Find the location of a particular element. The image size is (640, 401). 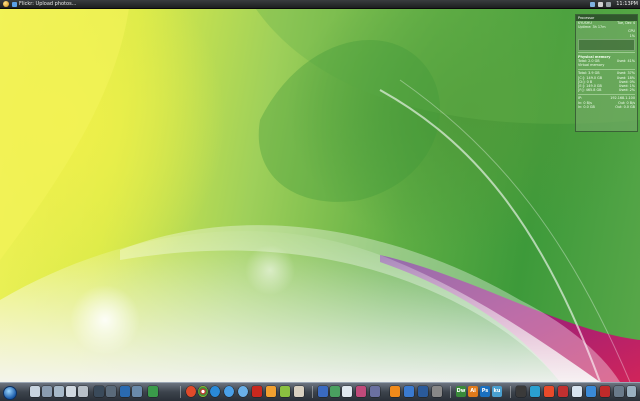

calendar-icon is located at coordinates (375, 391).